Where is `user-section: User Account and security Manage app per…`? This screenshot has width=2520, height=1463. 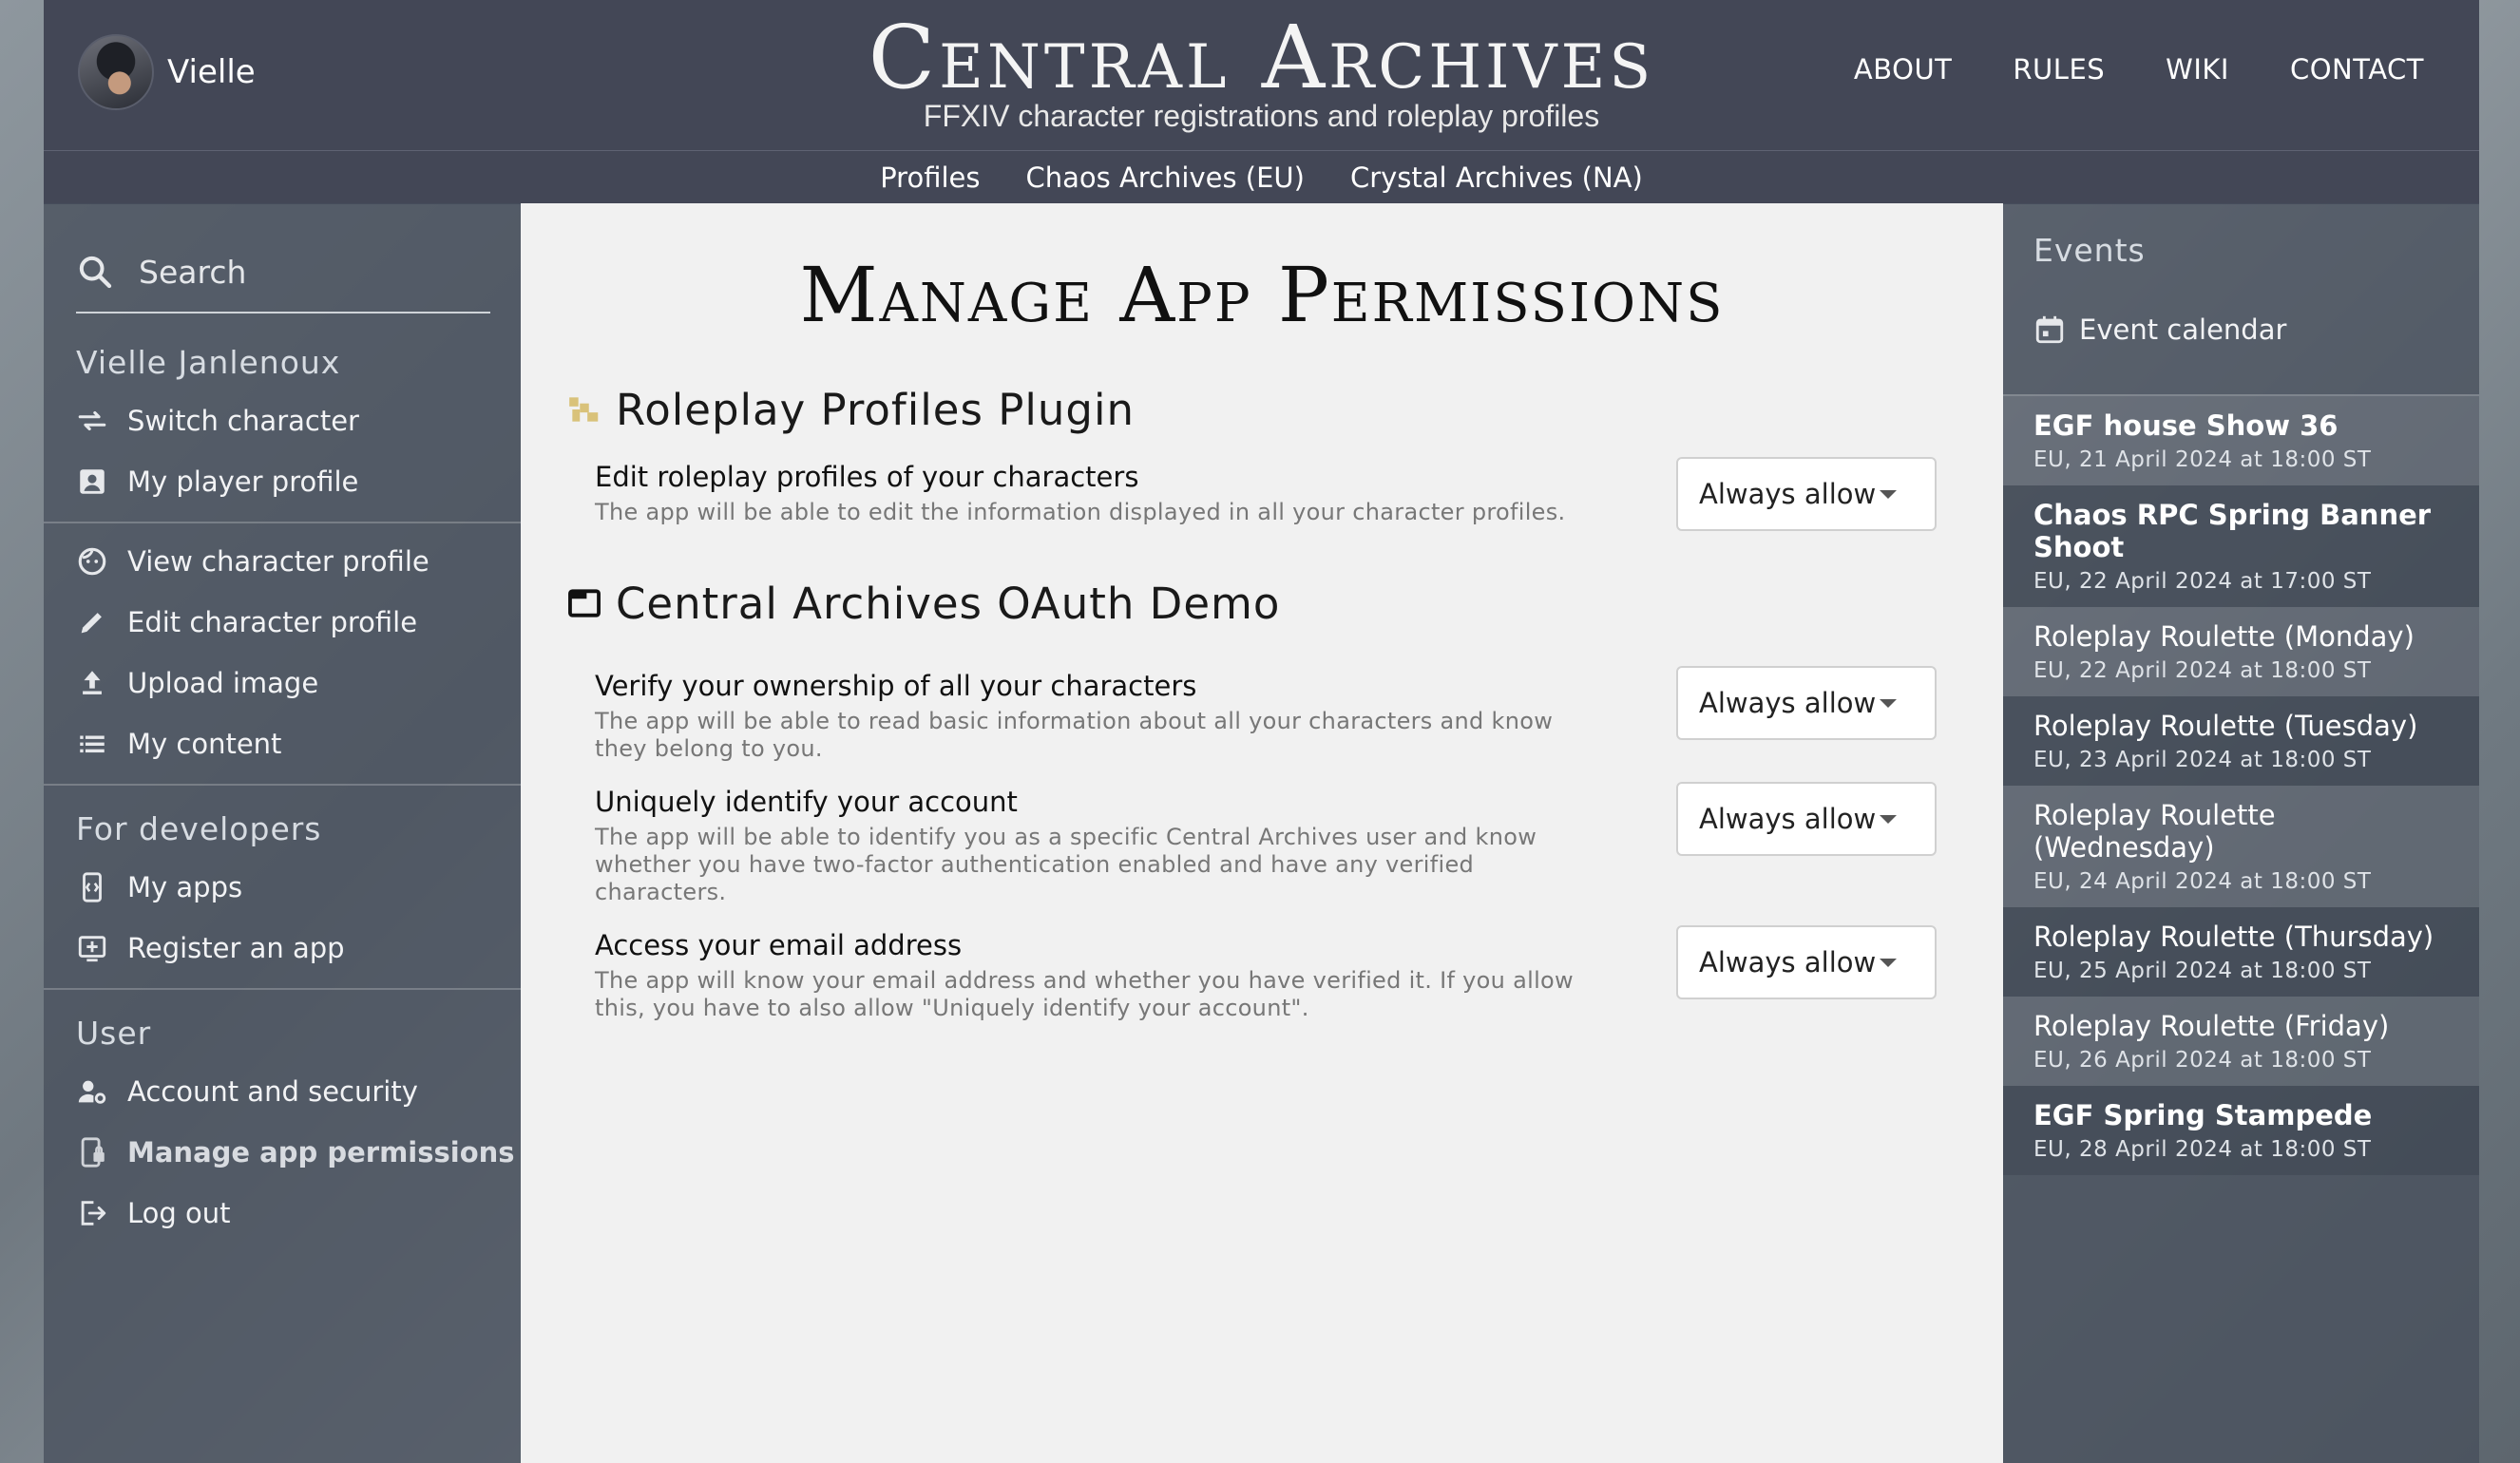
user-section: User Account and security Manage app per… is located at coordinates (282, 1120).